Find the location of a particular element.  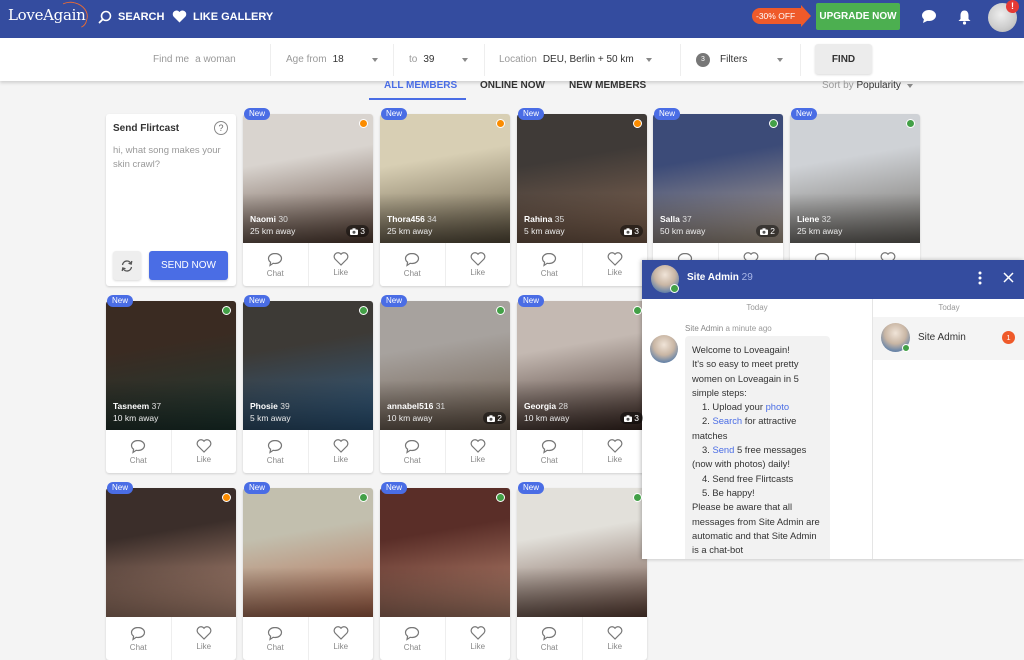

member-card: New Rahina 35 5 km away 3 Chat Like is located at coordinates (582, 197).